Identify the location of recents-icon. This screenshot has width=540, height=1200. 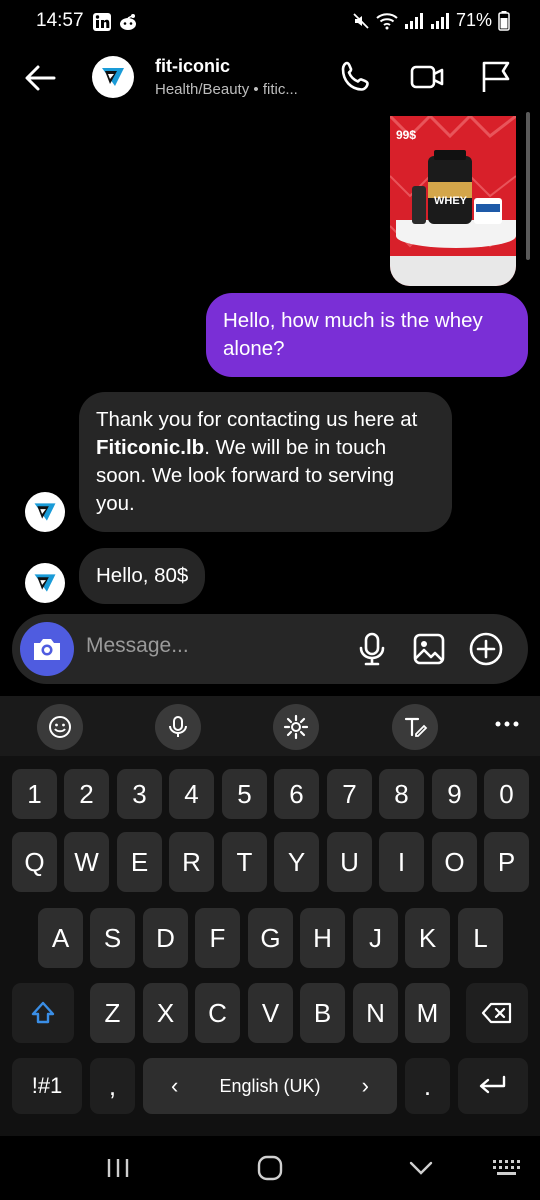
(118, 1168).